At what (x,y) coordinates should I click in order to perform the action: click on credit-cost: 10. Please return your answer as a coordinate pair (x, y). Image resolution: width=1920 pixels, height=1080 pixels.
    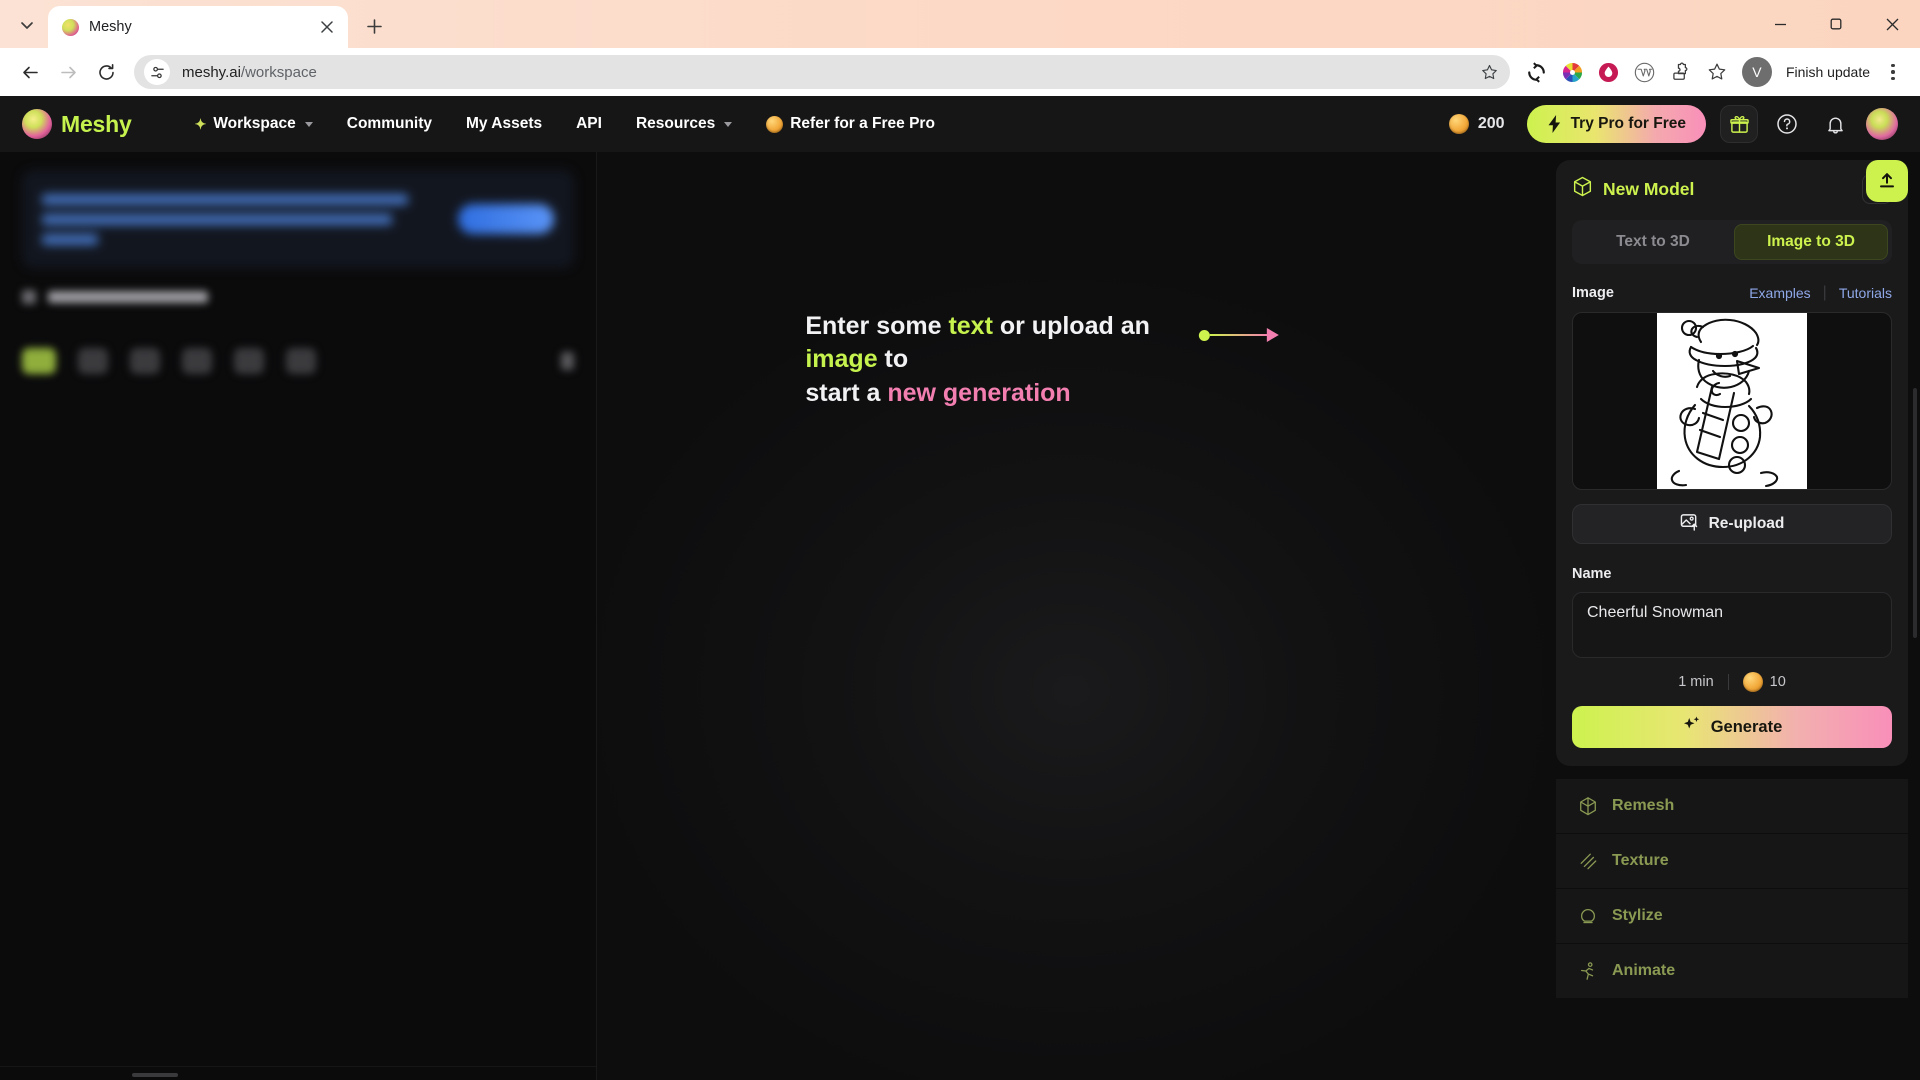
    Looking at the image, I should click on (1764, 682).